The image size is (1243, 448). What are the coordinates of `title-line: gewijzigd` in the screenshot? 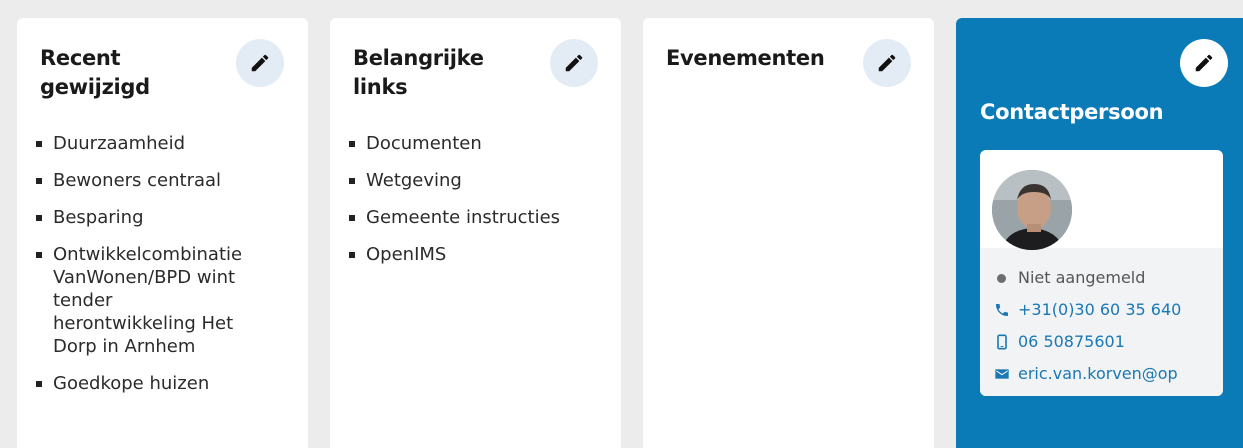 It's located at (95, 87).